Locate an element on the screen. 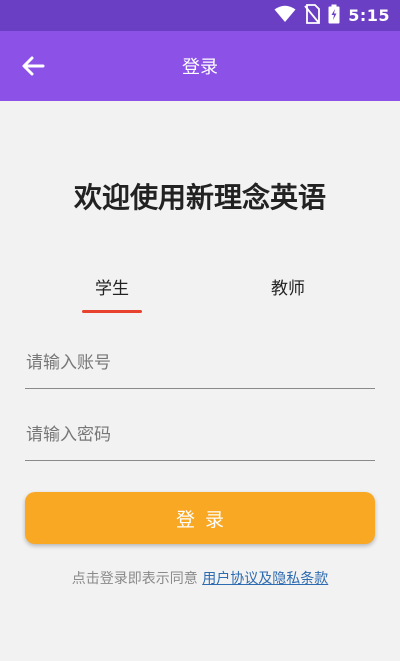 The width and height of the screenshot is (400, 661). welcome-title: 欢迎使用新理念英语 is located at coordinates (199, 197).